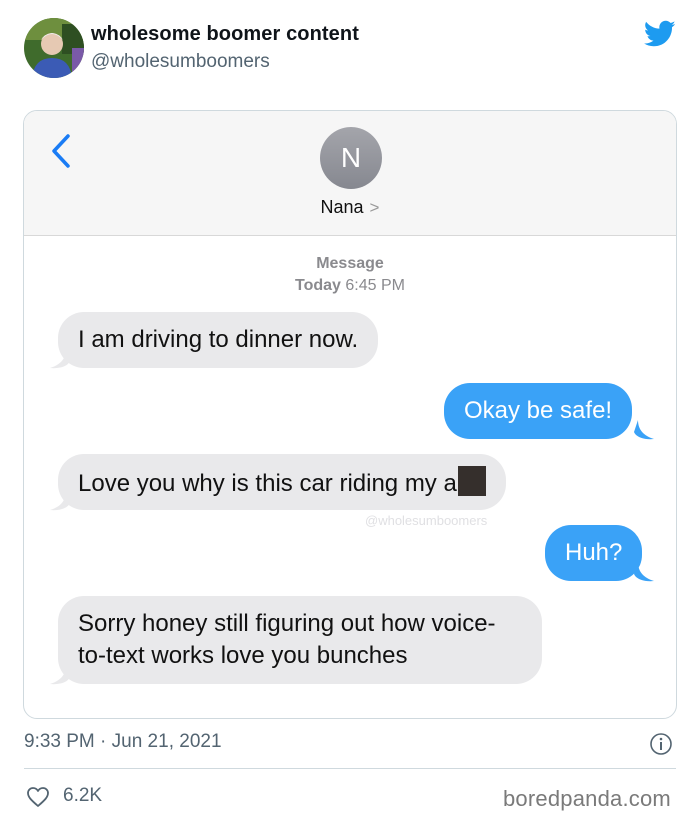 This screenshot has height=822, width=700. Describe the element at coordinates (218, 340) in the screenshot. I see `received-message: I am driving to dinner now.` at that location.